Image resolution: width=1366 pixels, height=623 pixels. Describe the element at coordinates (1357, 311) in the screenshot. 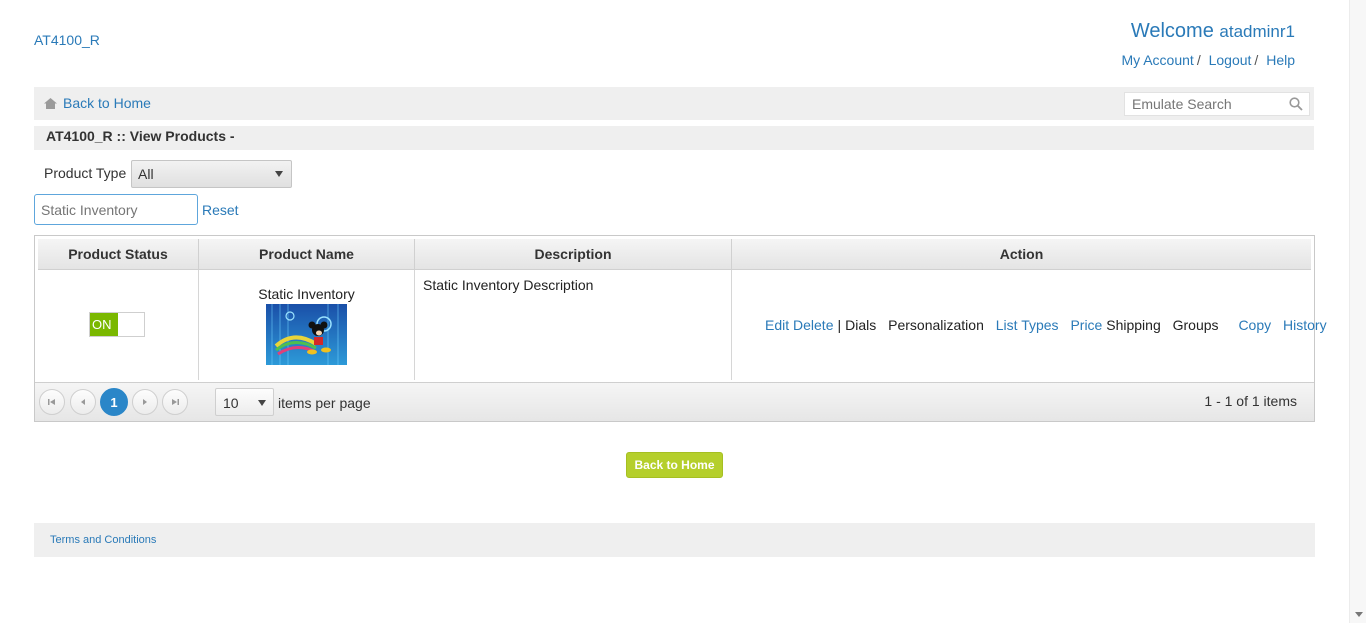

I see `scrollbar` at that location.